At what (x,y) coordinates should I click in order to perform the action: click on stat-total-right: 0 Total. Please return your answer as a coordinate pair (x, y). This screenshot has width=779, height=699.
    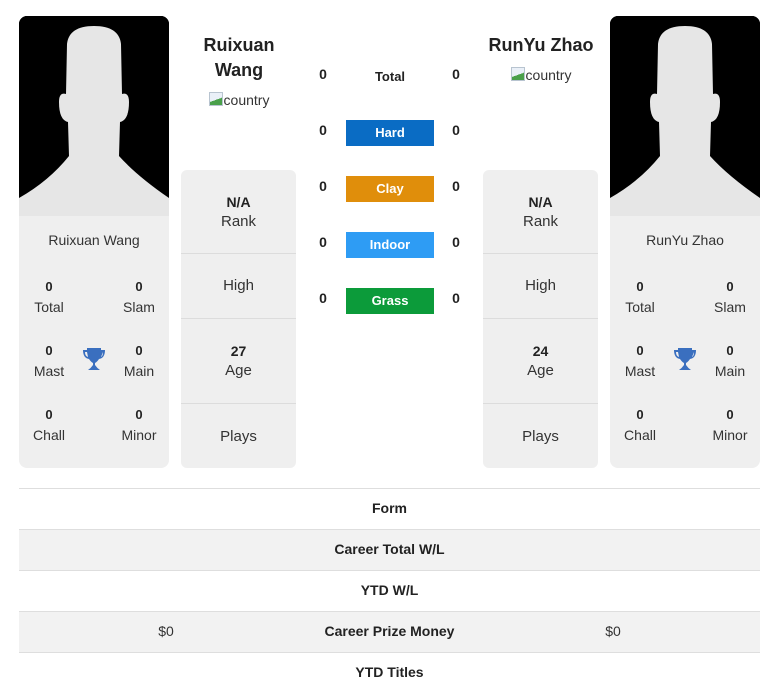
    Looking at the image, I should click on (640, 297).